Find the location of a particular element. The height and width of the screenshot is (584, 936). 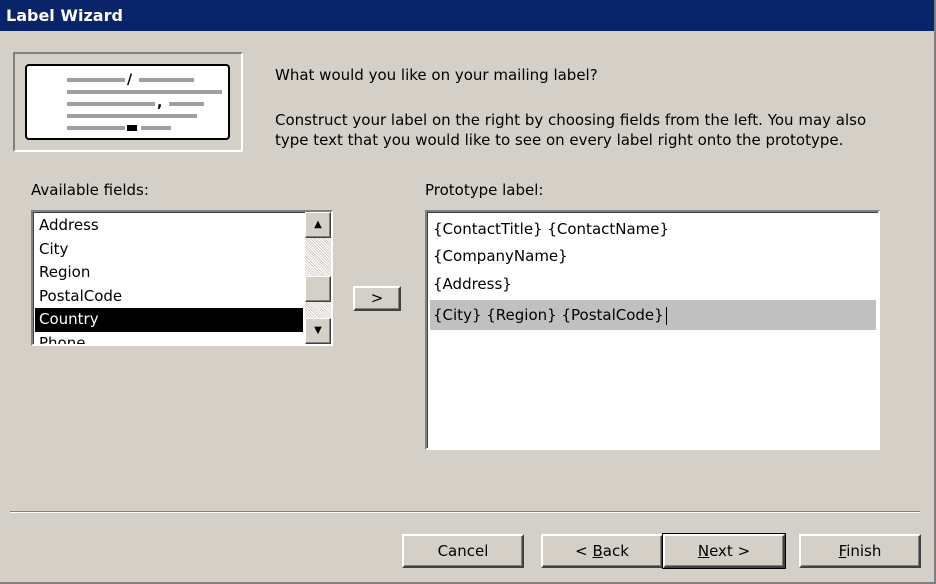

mailing-label-illustration-icon: / , is located at coordinates (128, 102).